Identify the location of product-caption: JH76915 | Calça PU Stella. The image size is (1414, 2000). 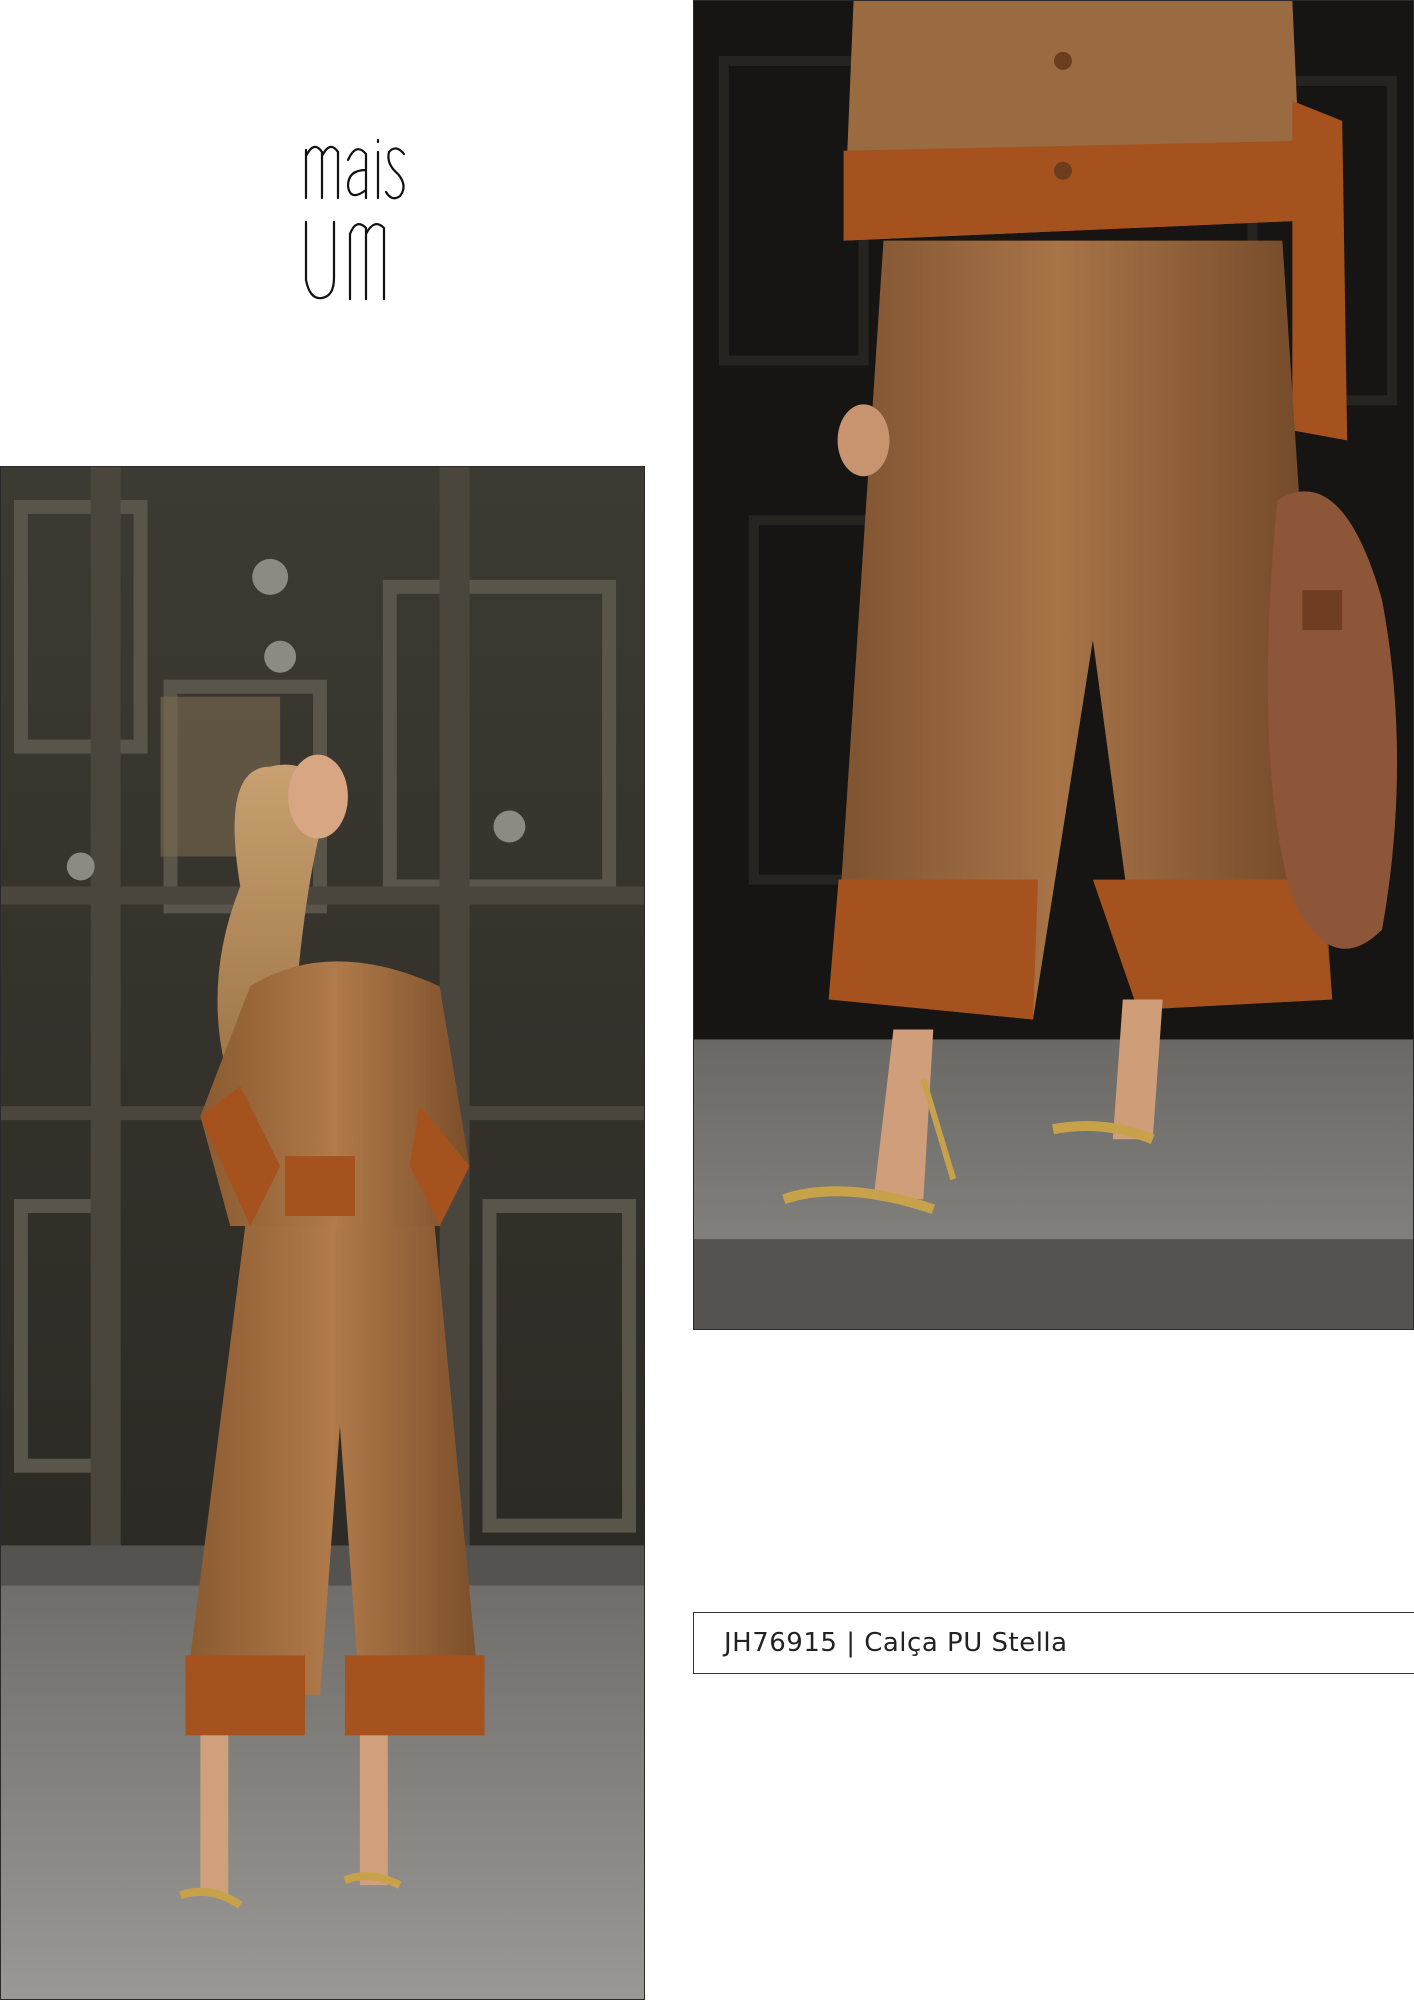
(896, 1643).